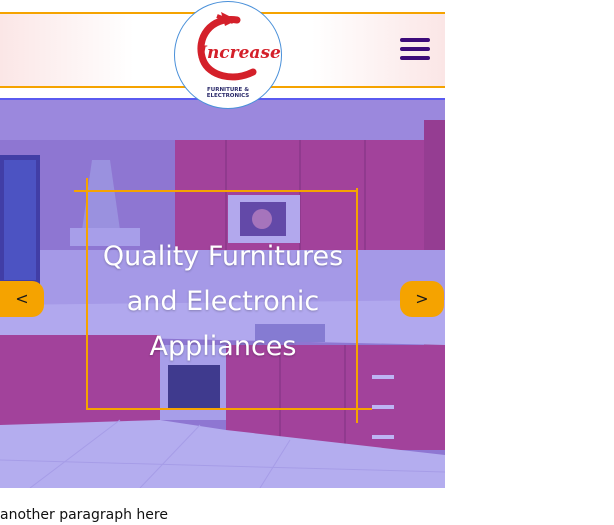  What do you see at coordinates (239, 53) in the screenshot?
I see `logo-brand-text: Increase` at bounding box center [239, 53].